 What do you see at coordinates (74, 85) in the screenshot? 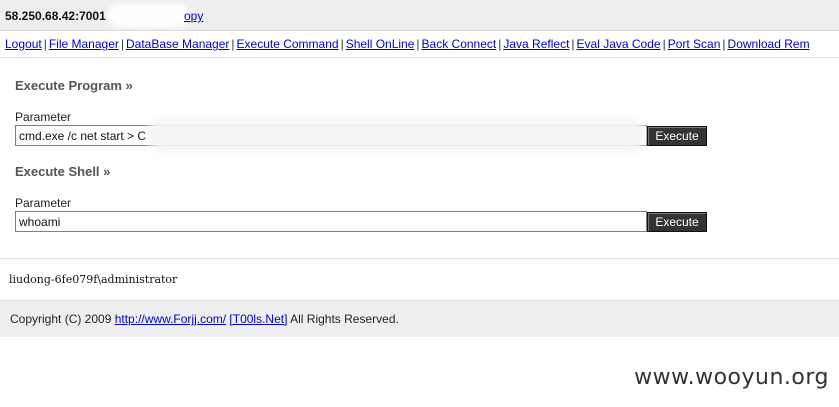
I see `execute-program-title: Execute Program »` at bounding box center [74, 85].